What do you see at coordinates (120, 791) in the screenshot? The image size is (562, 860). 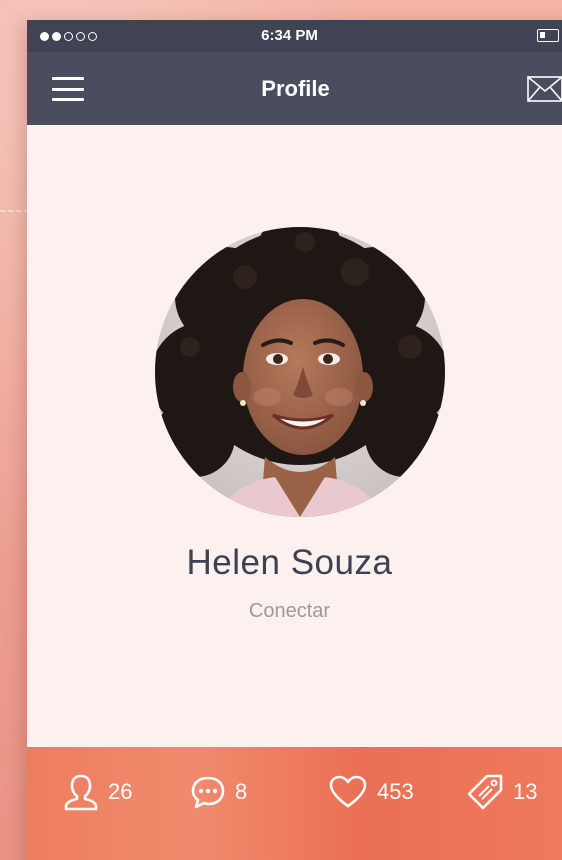 I see `followers-count: 26` at bounding box center [120, 791].